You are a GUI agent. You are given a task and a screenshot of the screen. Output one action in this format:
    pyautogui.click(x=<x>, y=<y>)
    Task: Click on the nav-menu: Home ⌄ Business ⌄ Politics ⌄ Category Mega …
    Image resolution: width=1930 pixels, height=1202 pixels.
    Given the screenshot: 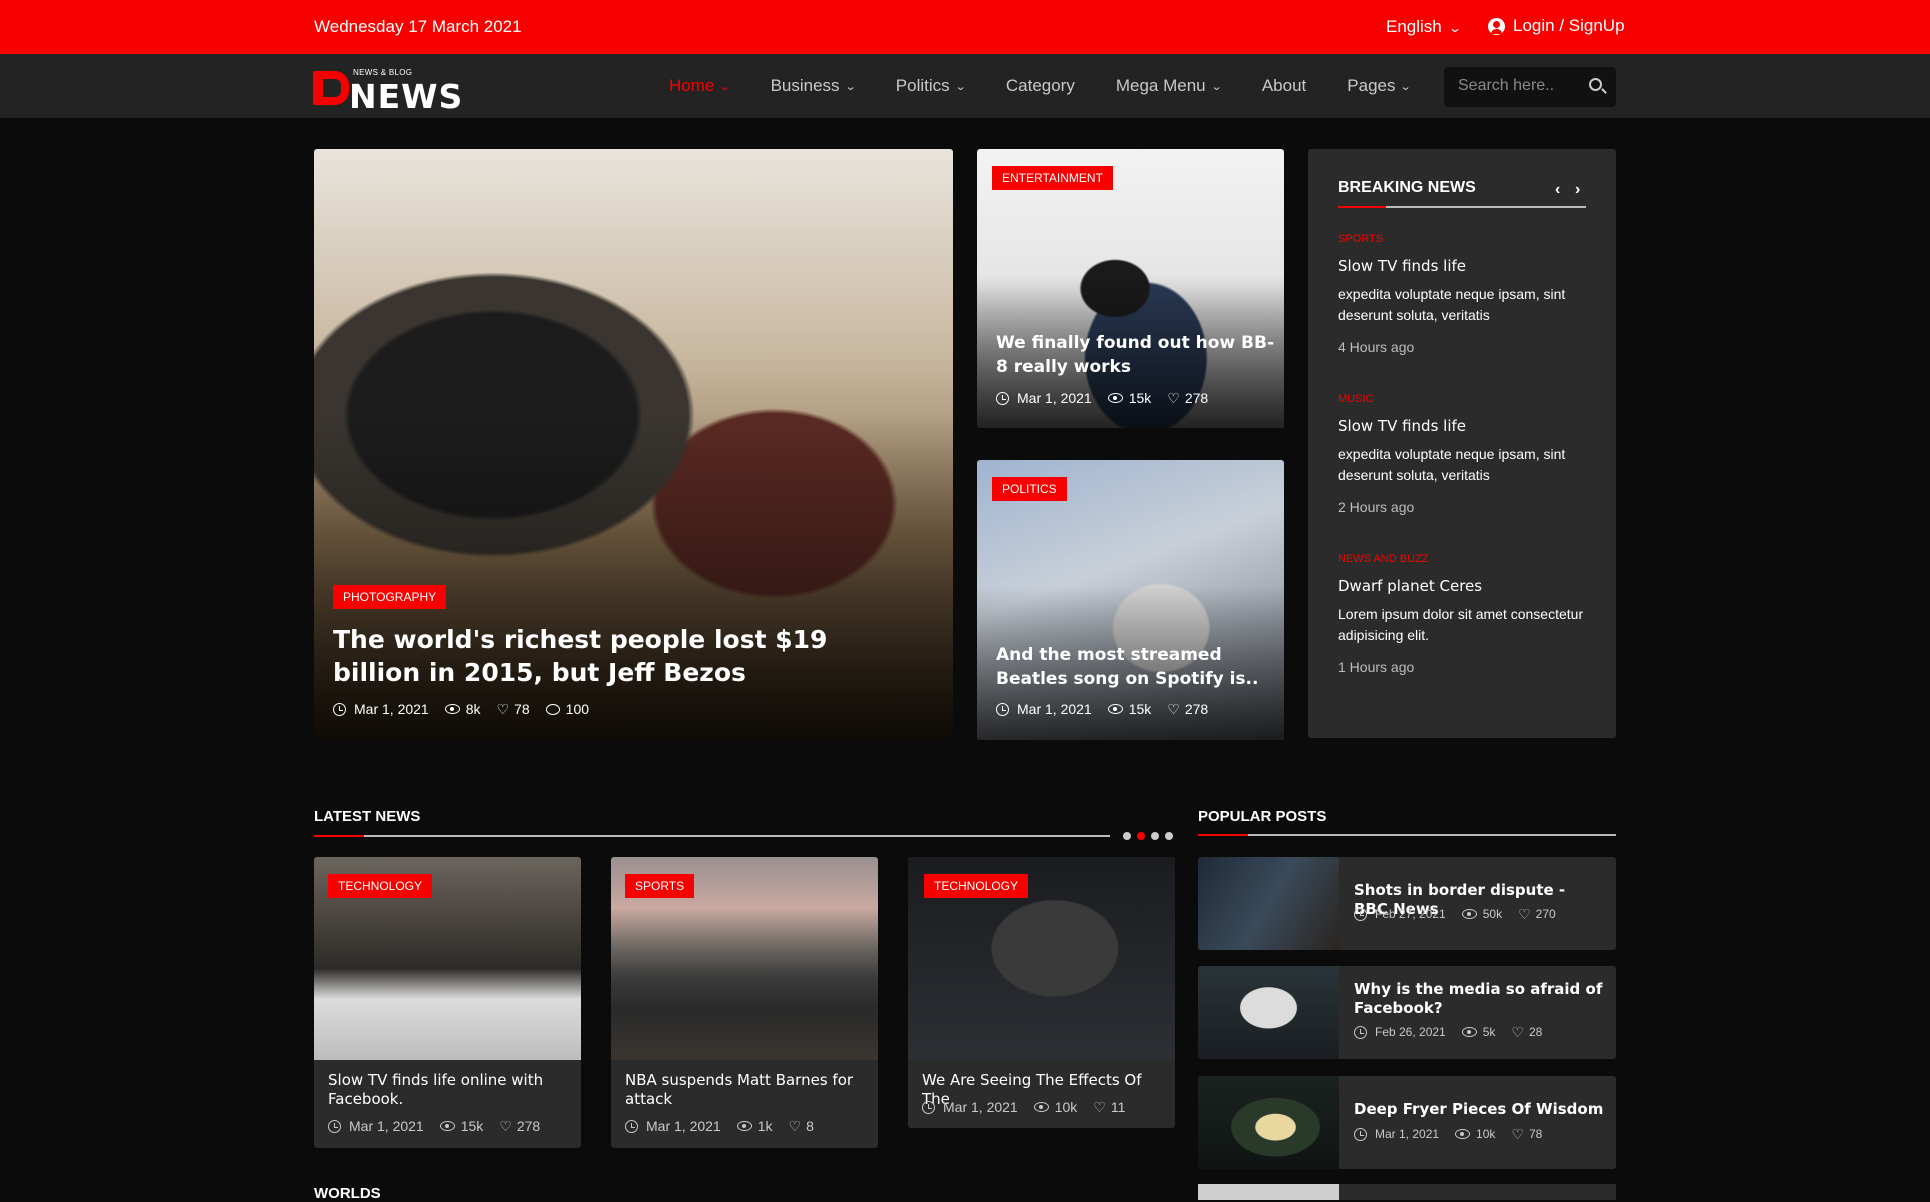 What is the action you would take?
    pyautogui.click(x=1060, y=86)
    